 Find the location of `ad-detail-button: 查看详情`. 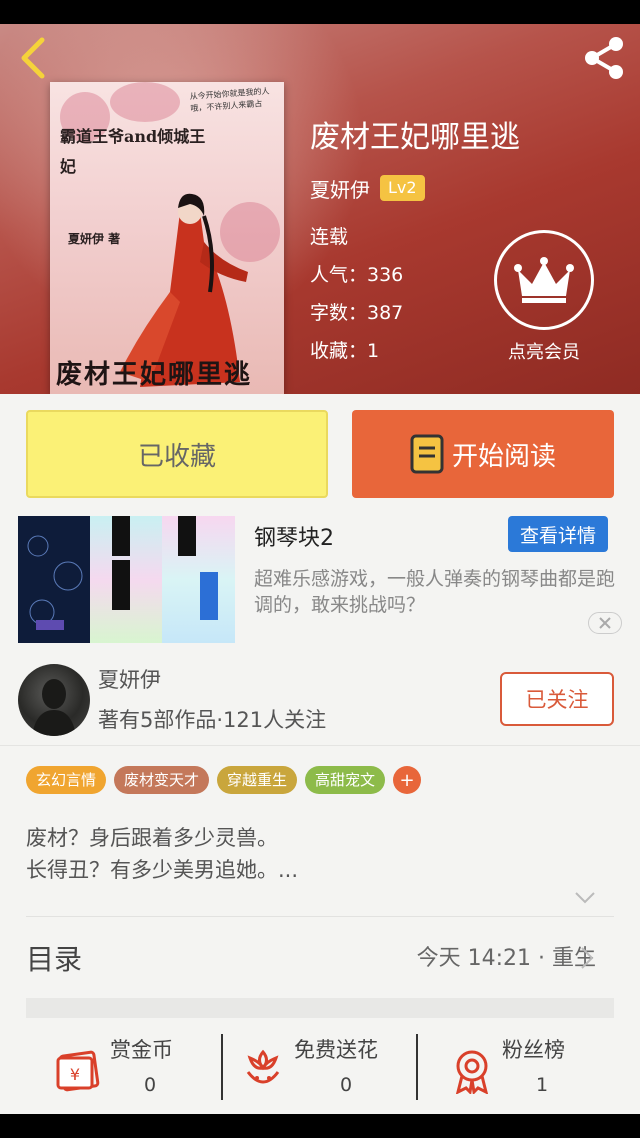

ad-detail-button: 查看详情 is located at coordinates (558, 534).